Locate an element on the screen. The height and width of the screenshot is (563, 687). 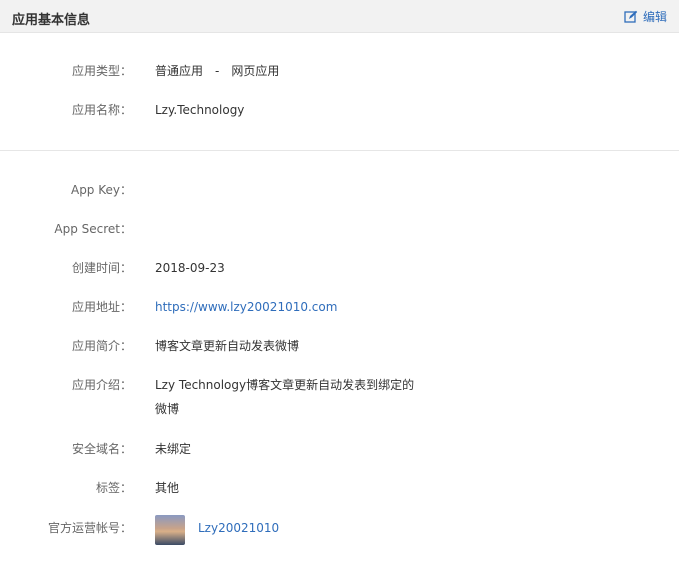
row-created: 创建时间： 2018-09-23 is located at coordinates (339, 268).